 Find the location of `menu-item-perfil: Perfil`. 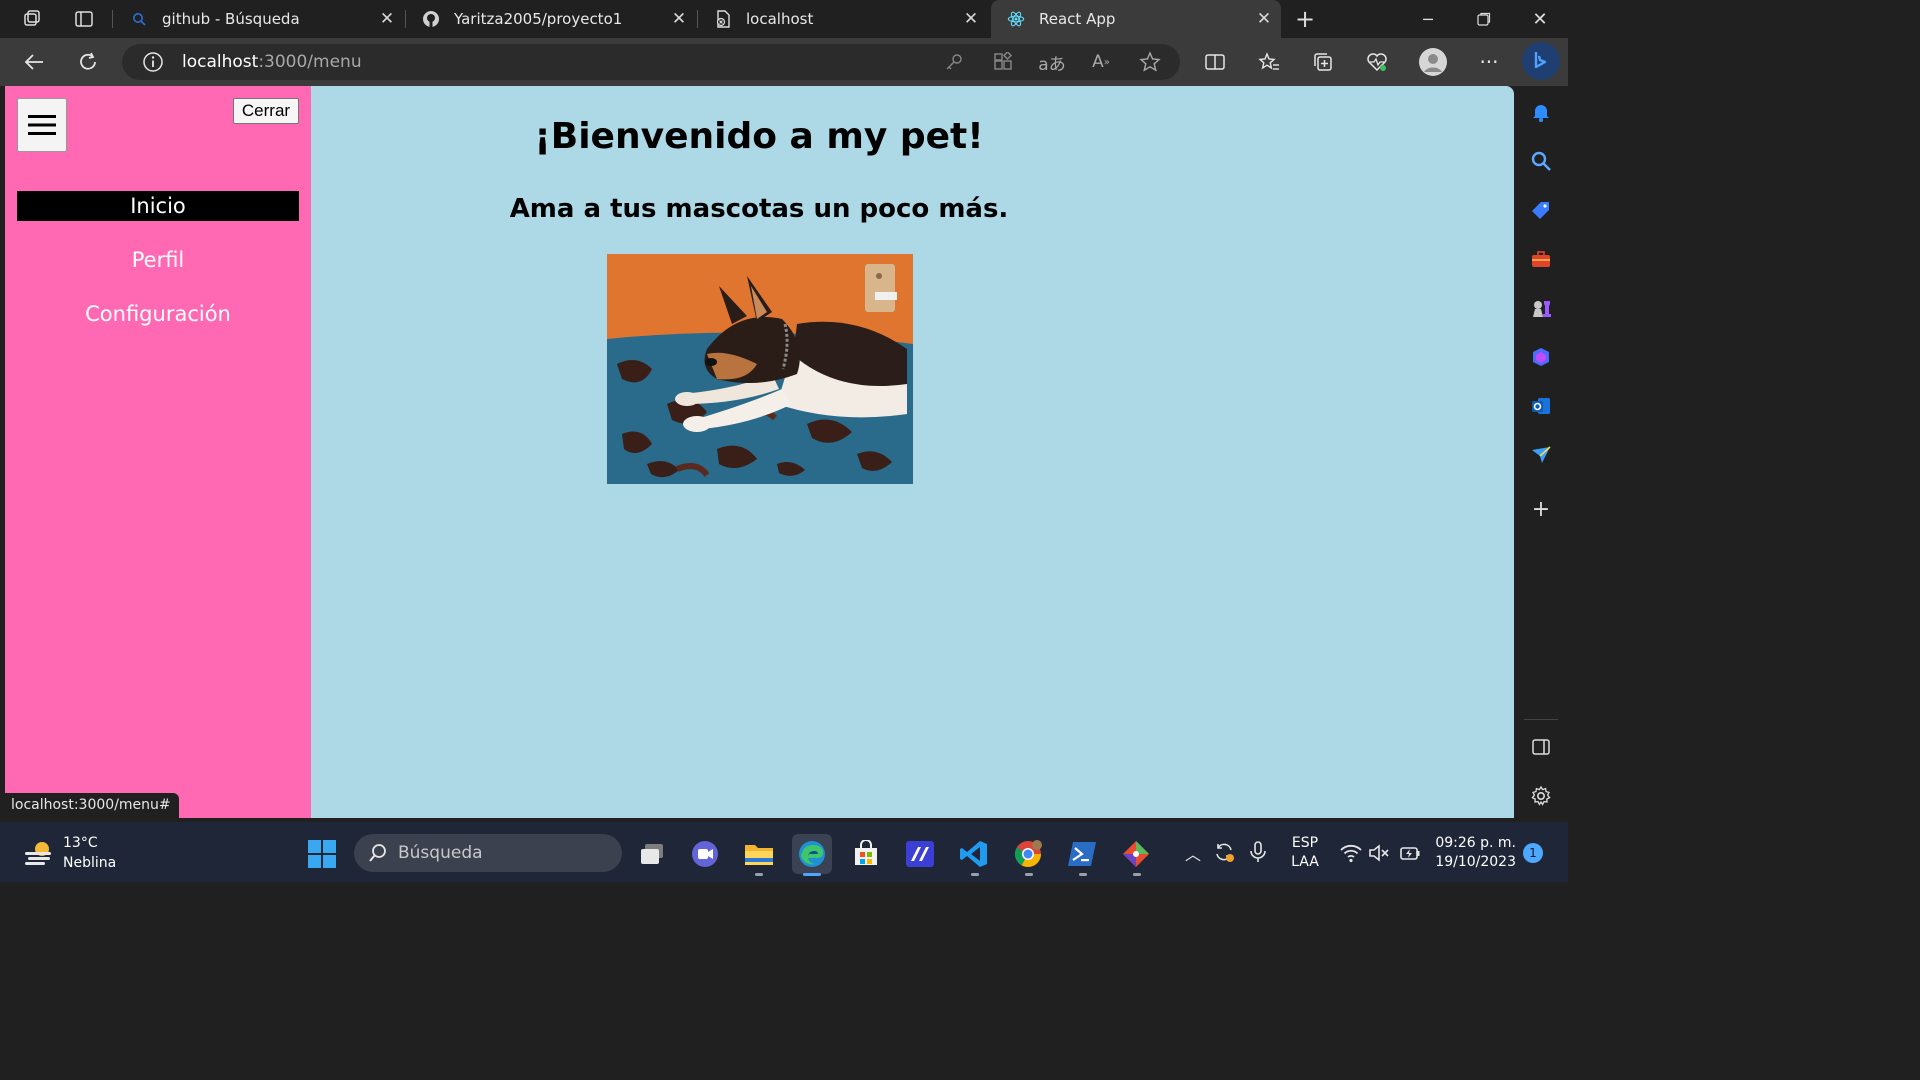

menu-item-perfil: Perfil is located at coordinates (158, 260).